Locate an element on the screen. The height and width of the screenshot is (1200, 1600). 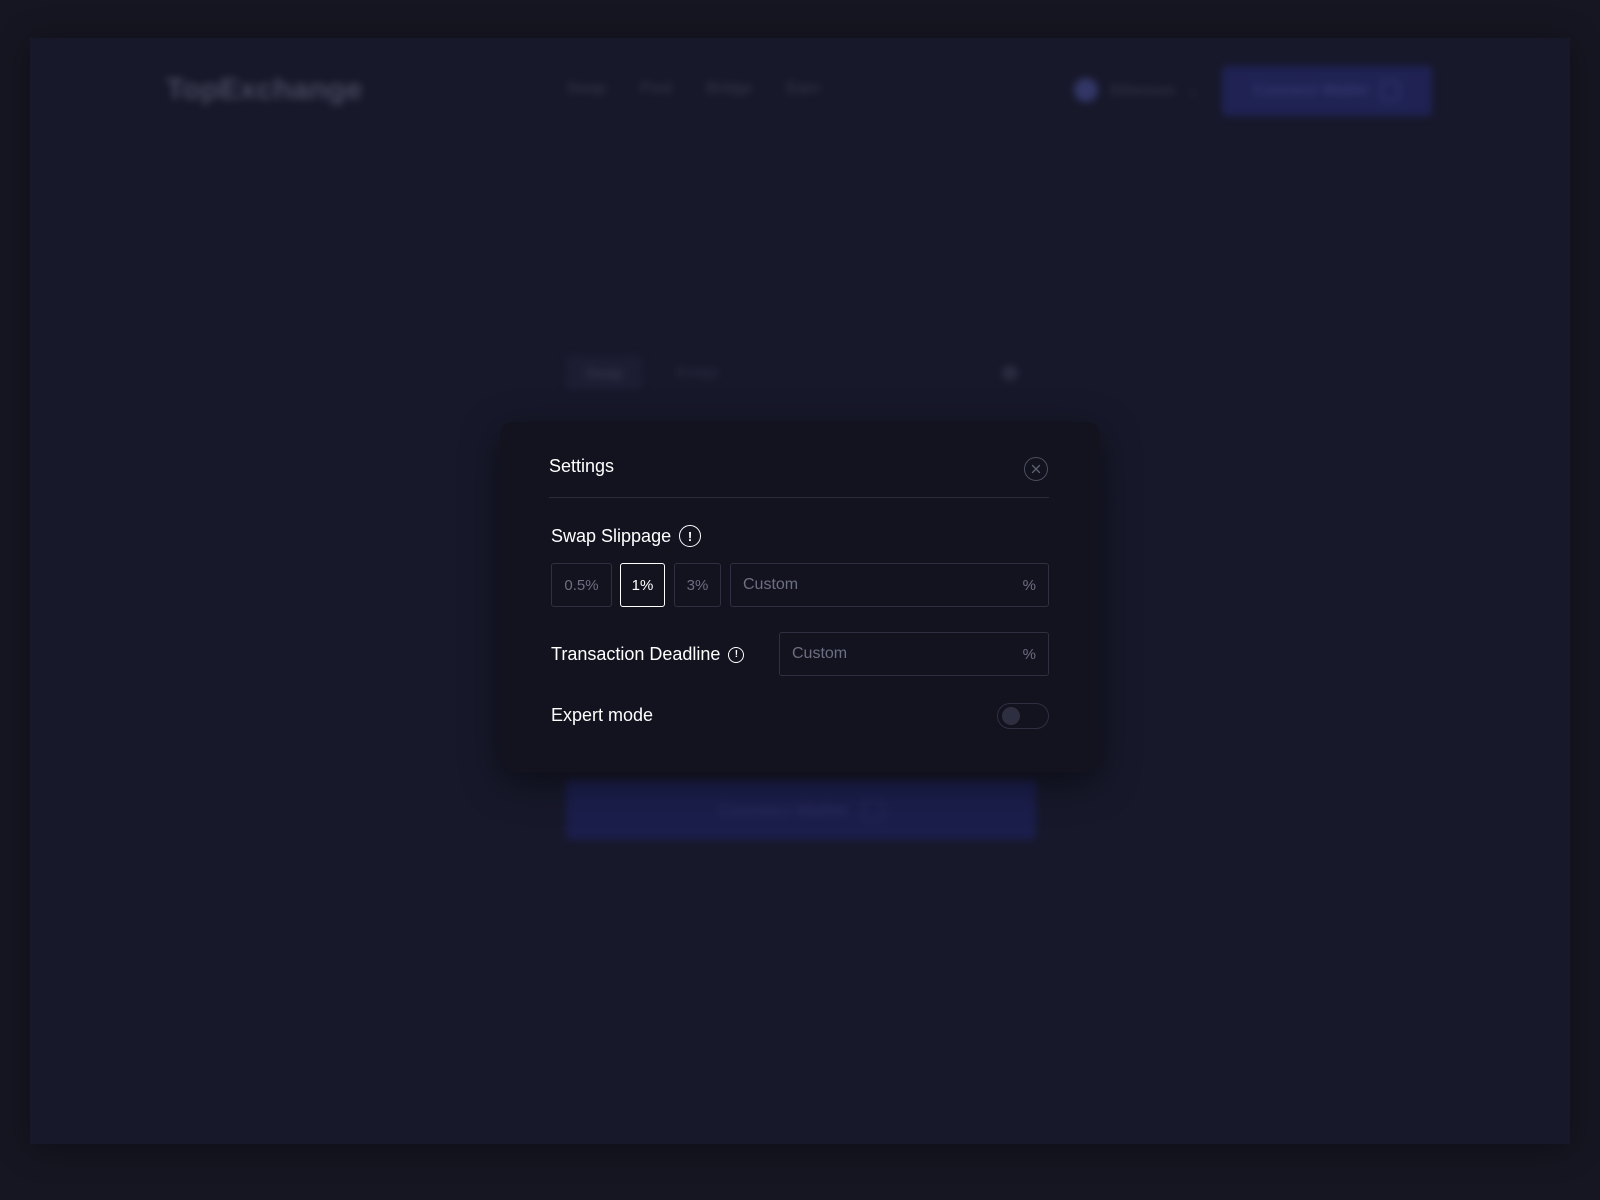
deadline-custom-field: % is located at coordinates (914, 654).